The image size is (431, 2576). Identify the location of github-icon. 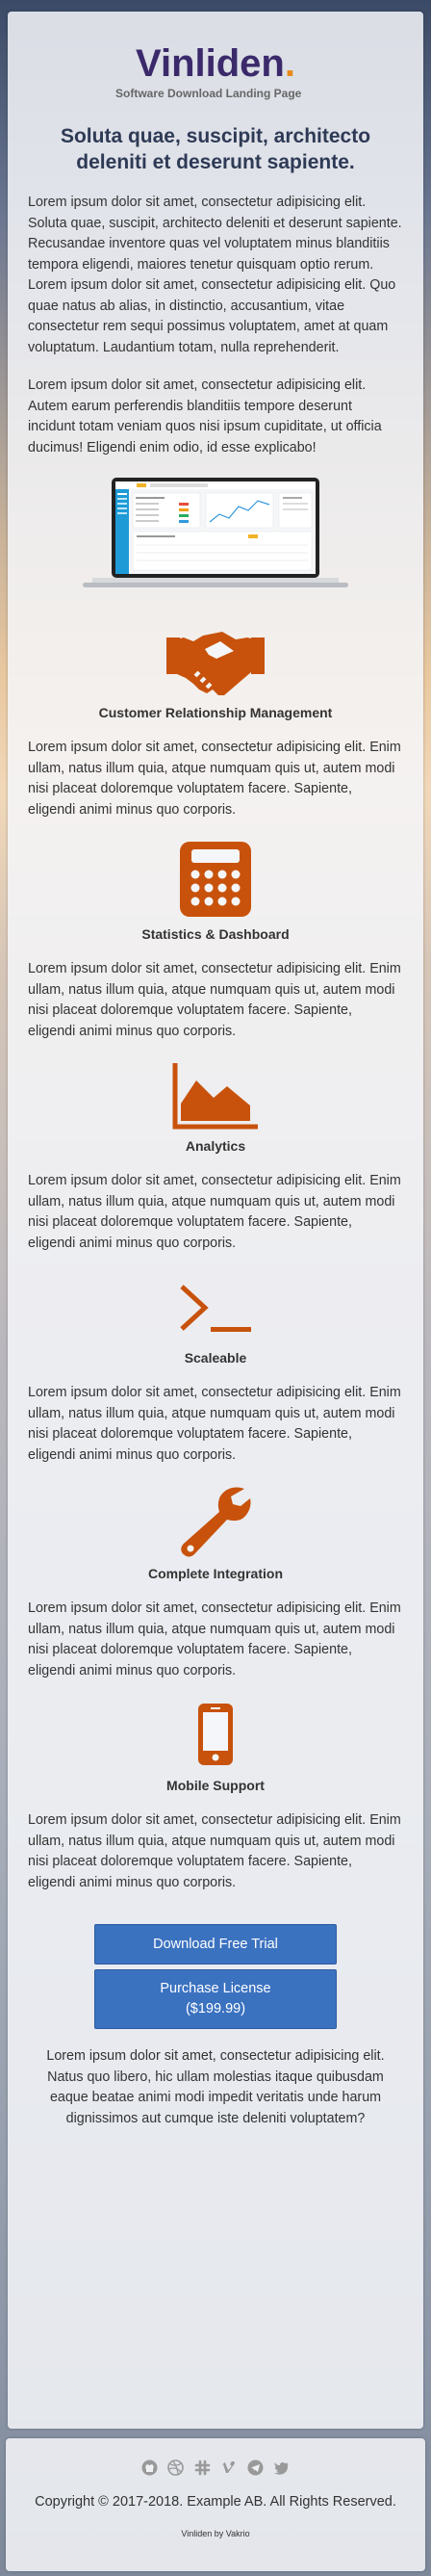
(149, 2467).